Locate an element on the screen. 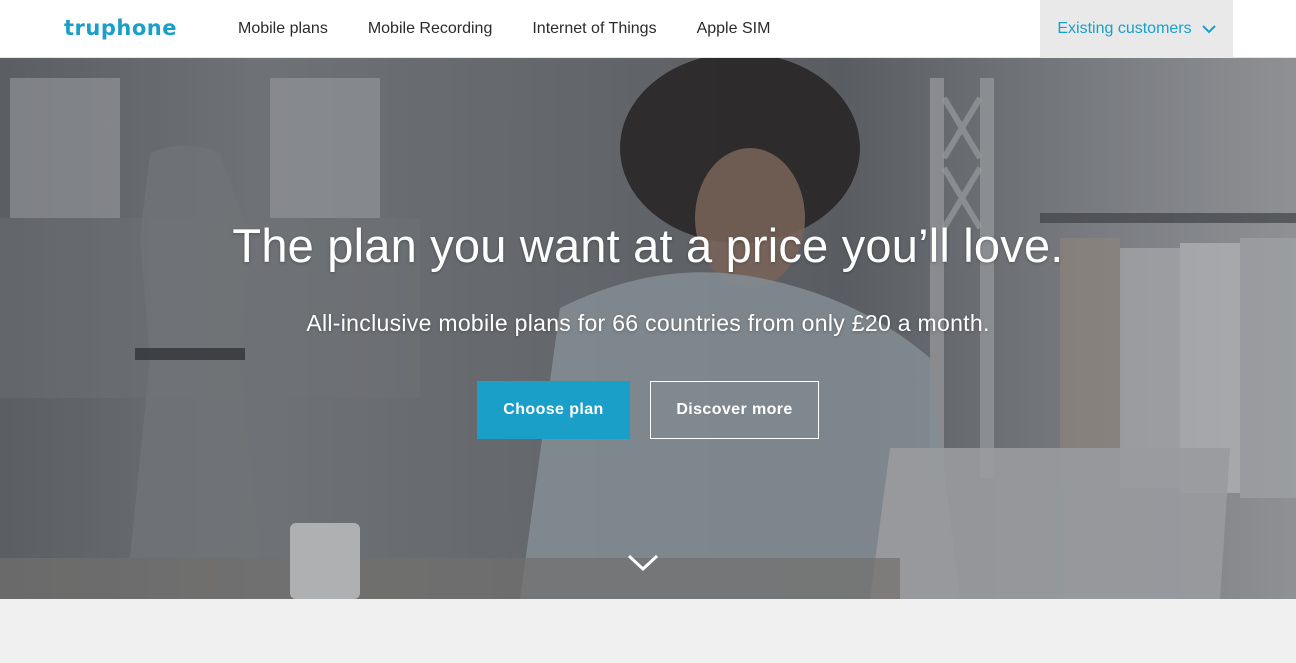 The height and width of the screenshot is (663, 1296). existing-customers-dropdown: Existing customers is located at coordinates (1136, 29).